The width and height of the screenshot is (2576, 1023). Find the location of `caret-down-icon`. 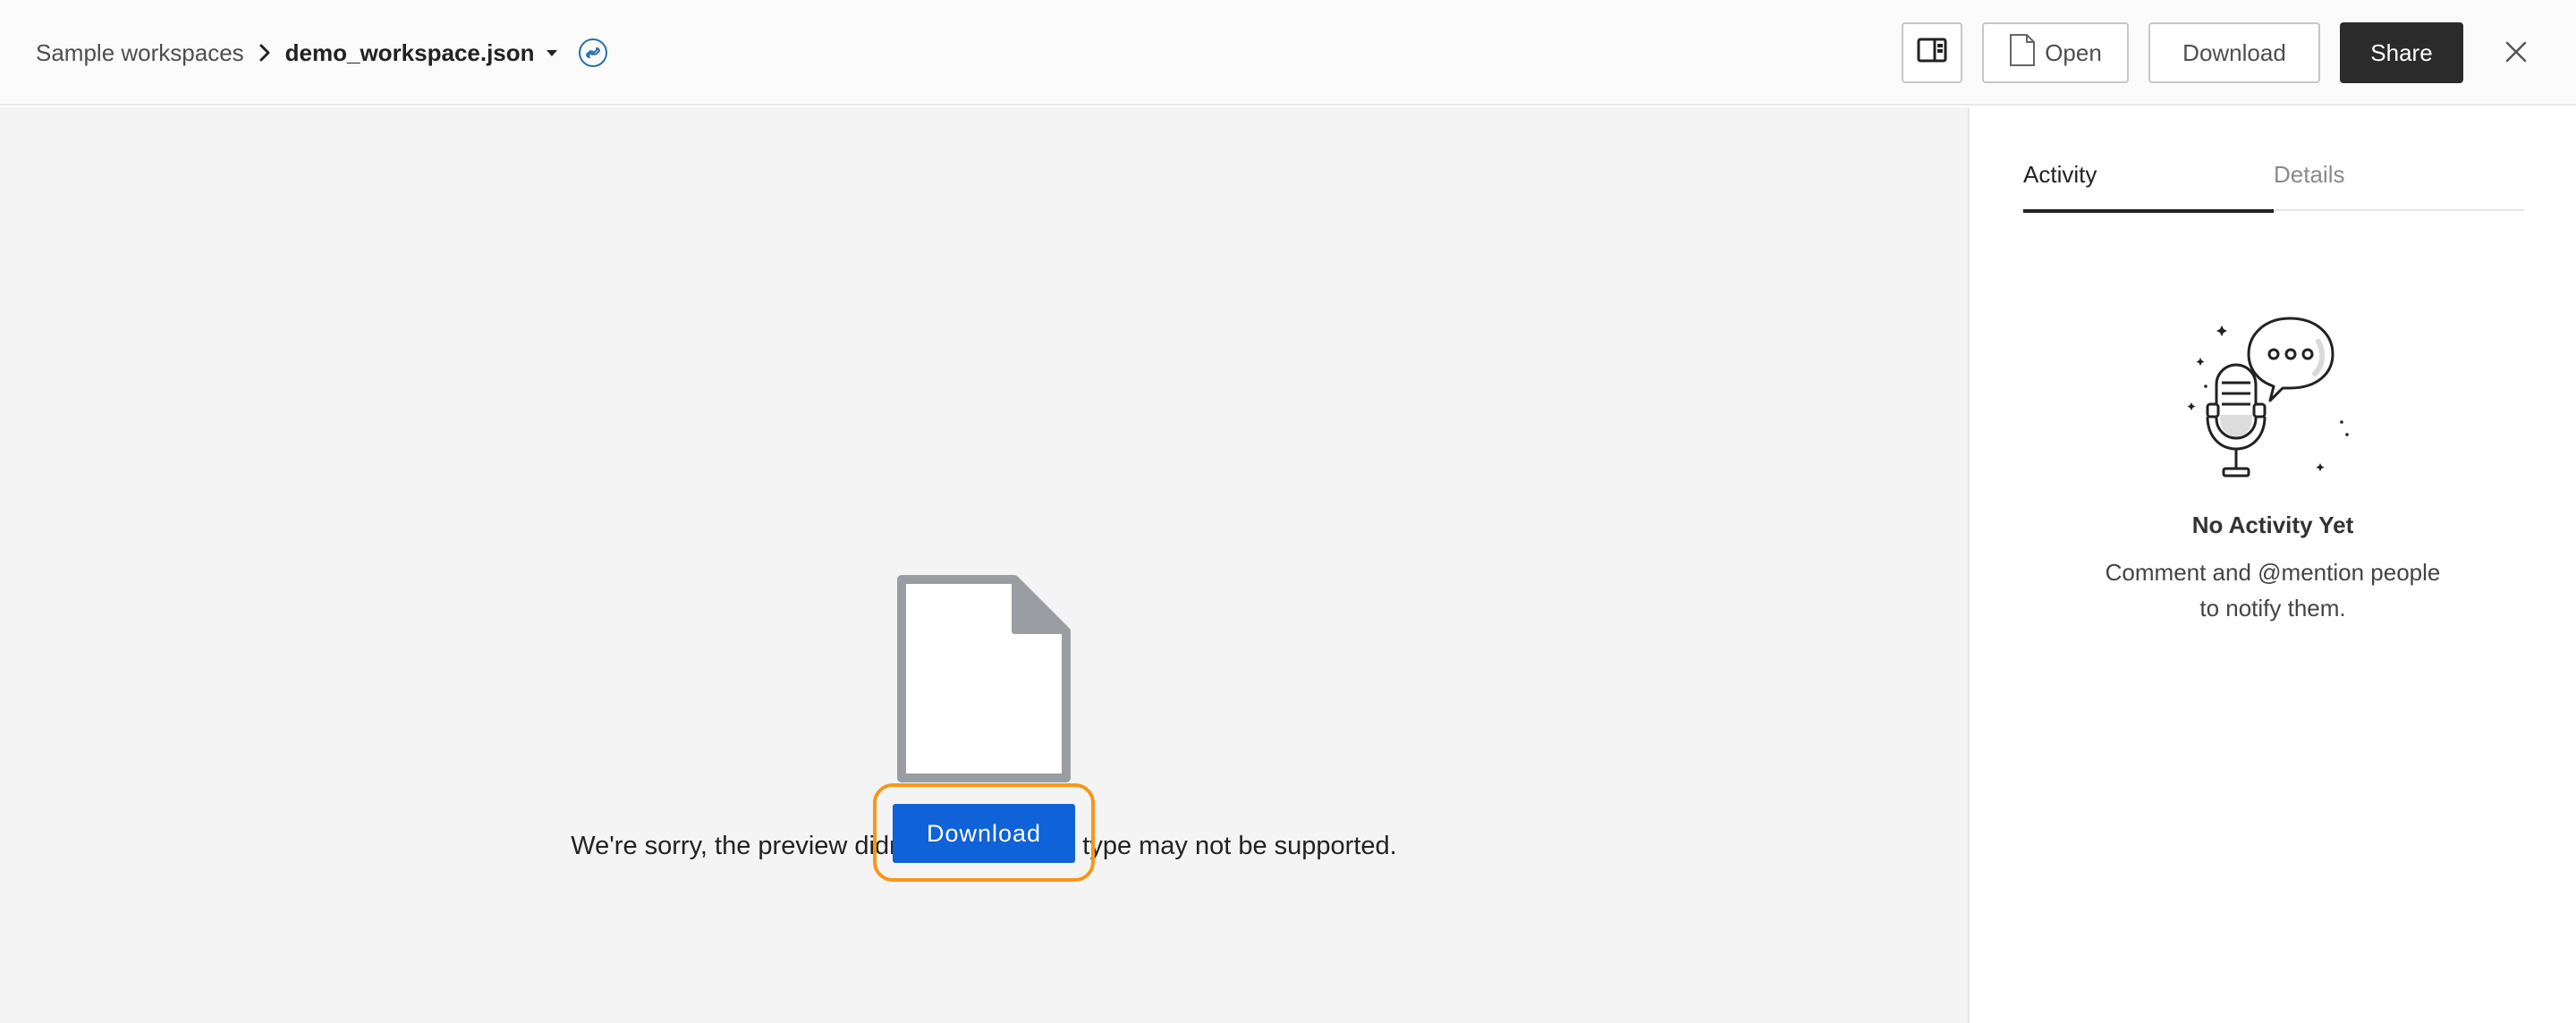

caret-down-icon is located at coordinates (552, 52).